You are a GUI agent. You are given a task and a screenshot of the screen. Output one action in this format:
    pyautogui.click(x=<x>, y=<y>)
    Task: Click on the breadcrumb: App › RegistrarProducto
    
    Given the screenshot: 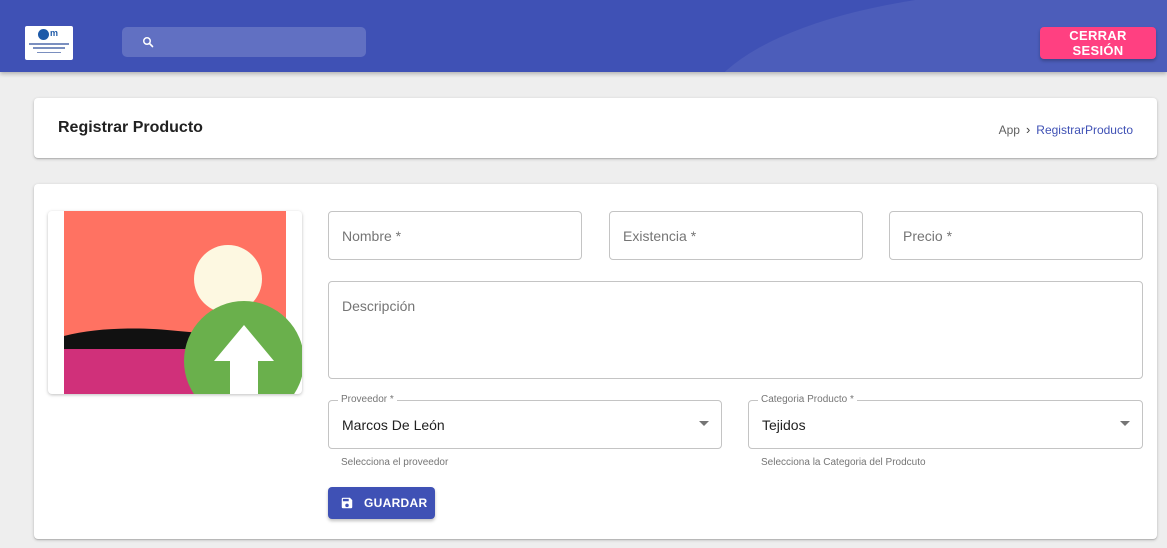 What is the action you would take?
    pyautogui.click(x=1066, y=129)
    